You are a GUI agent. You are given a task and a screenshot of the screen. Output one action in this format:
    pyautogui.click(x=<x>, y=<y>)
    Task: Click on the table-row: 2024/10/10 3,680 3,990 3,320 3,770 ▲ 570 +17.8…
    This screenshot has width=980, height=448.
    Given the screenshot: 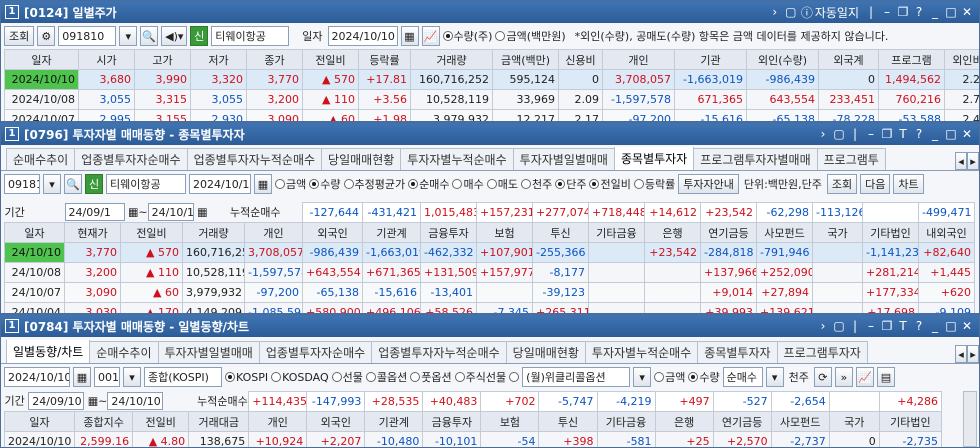 What is the action you would take?
    pyautogui.click(x=491, y=79)
    